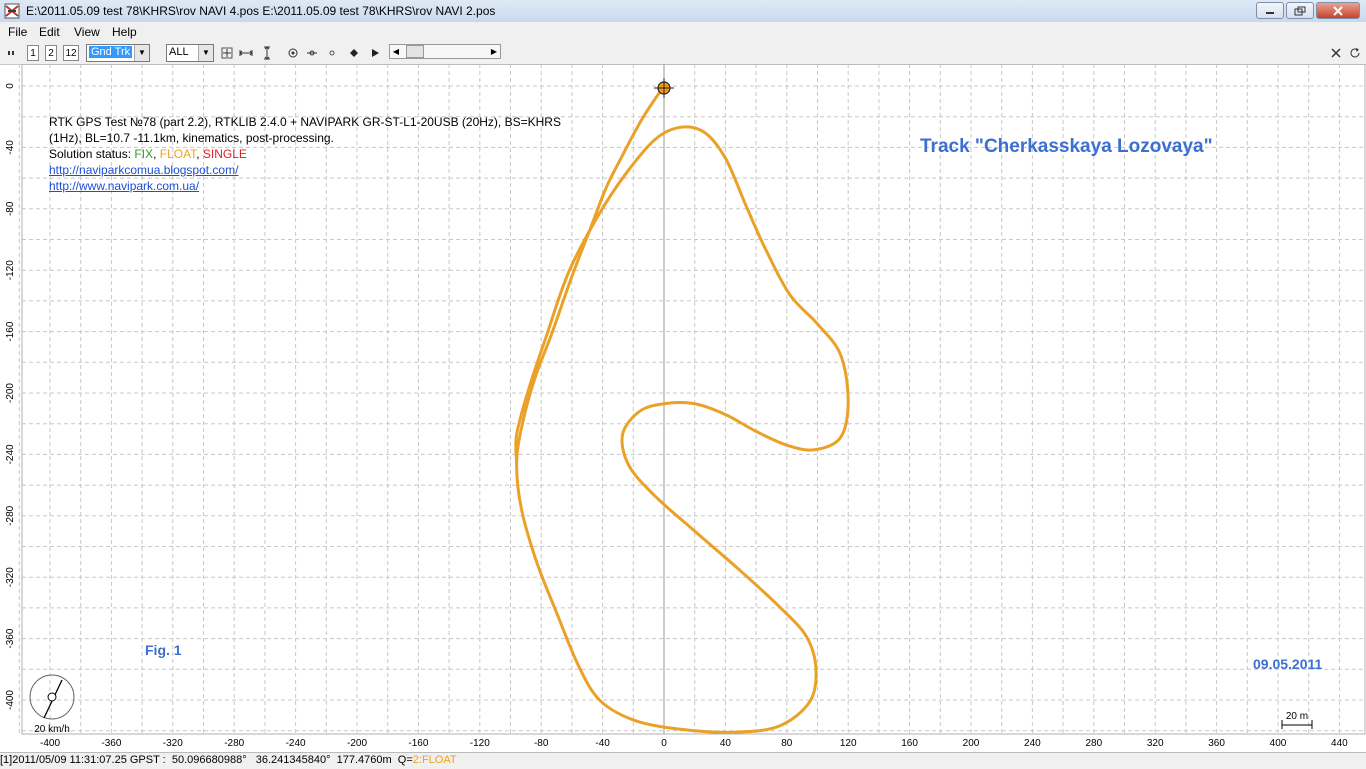  Describe the element at coordinates (434, 760) in the screenshot. I see `status-quality: 2:FLOAT` at that location.